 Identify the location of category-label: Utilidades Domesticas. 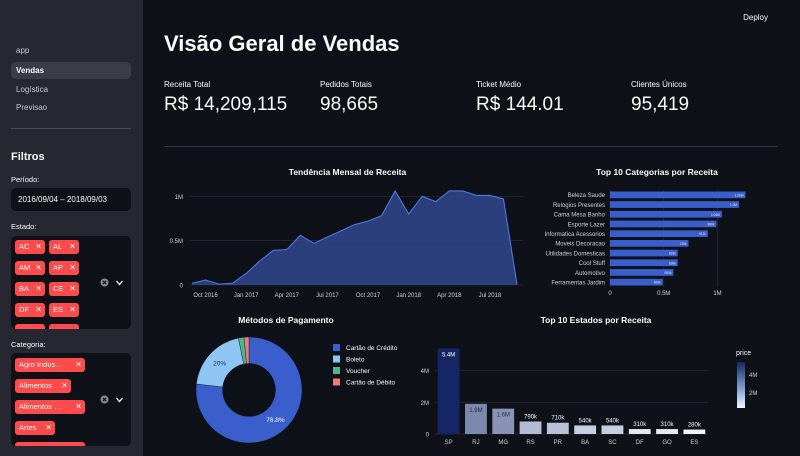
(575, 254).